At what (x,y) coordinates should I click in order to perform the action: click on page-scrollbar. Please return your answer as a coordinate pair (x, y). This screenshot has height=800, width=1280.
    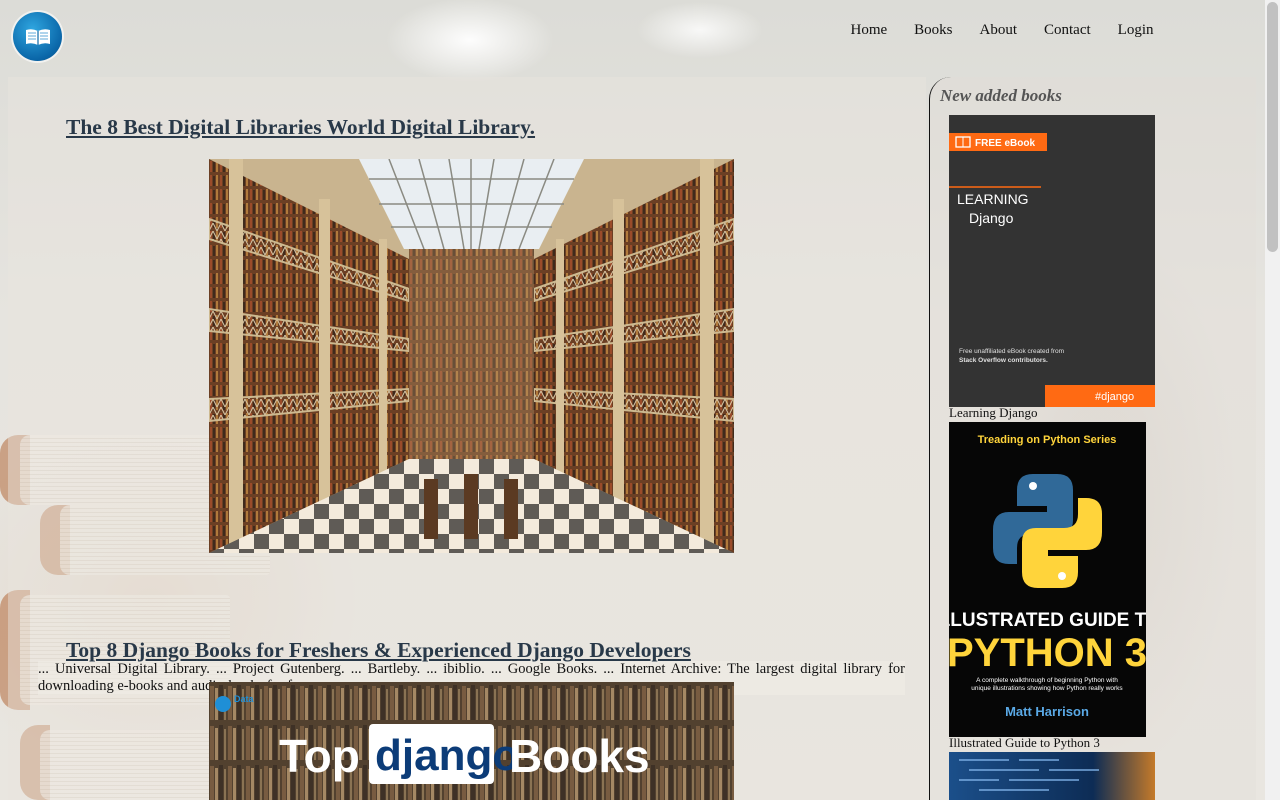
    Looking at the image, I should click on (1272, 400).